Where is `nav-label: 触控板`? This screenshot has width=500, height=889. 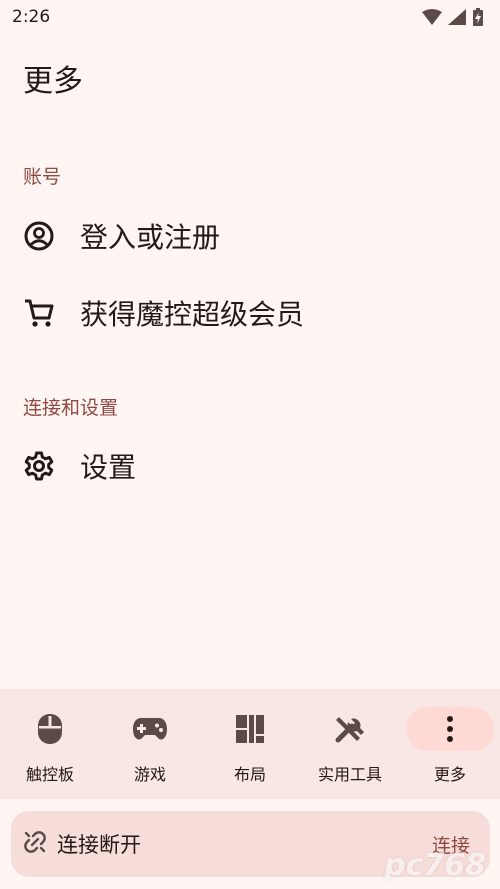 nav-label: 触控板 is located at coordinates (49, 774).